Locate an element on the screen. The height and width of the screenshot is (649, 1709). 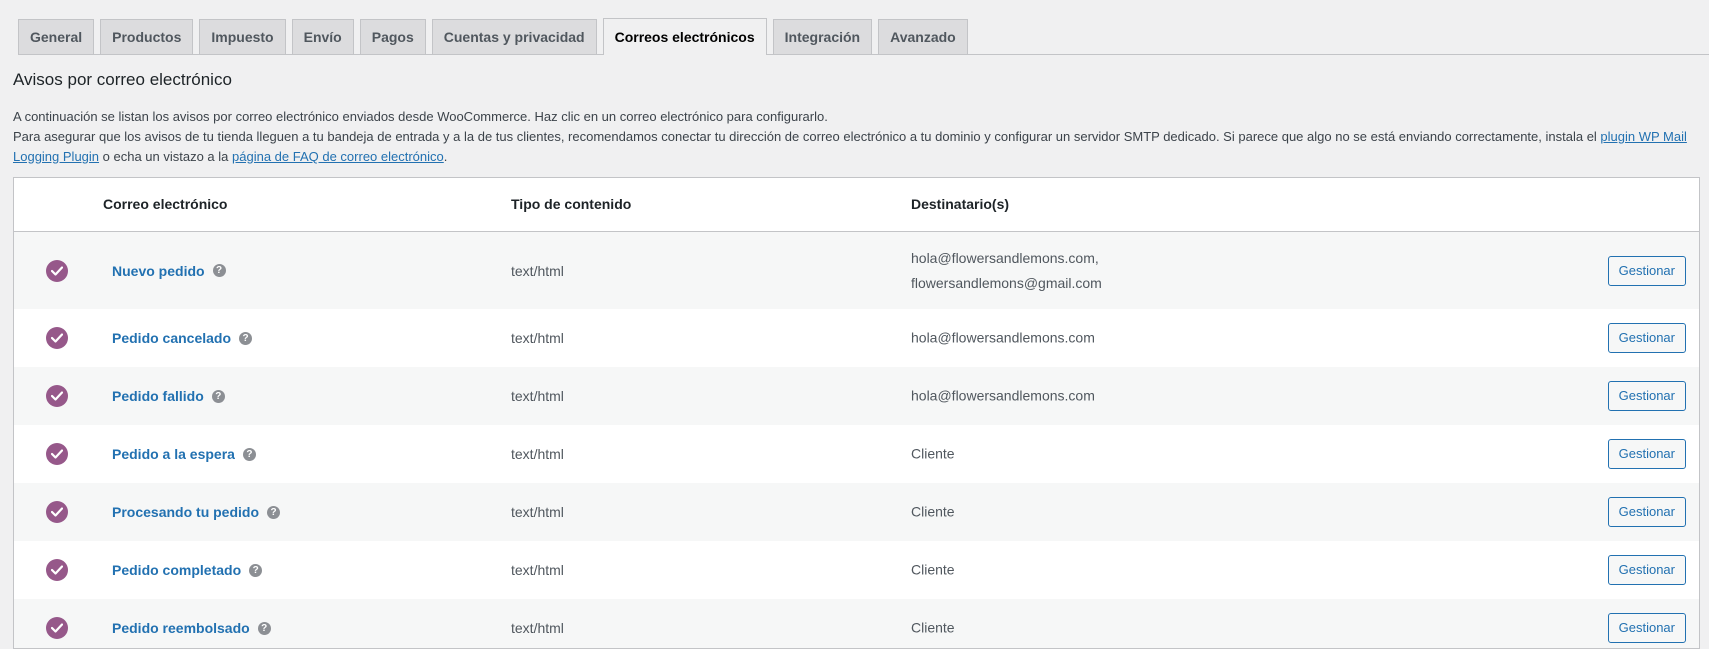
email-name-cell: Pedido cancelado ? is located at coordinates (182, 338).